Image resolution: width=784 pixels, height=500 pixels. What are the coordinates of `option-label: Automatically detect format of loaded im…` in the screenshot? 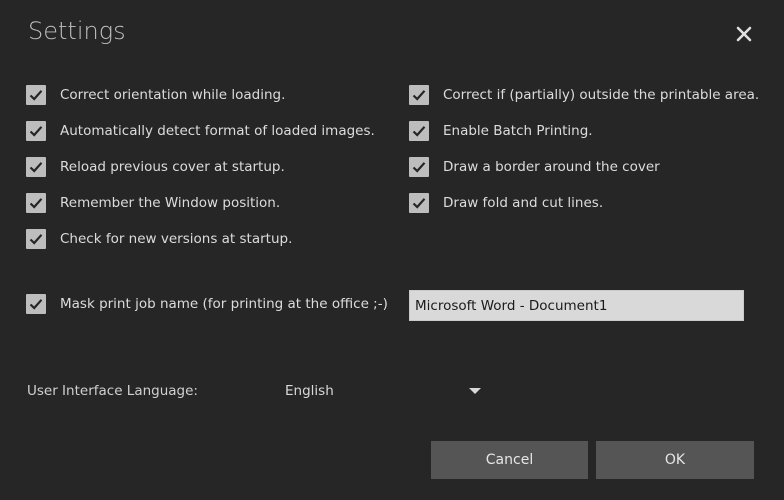 It's located at (217, 131).